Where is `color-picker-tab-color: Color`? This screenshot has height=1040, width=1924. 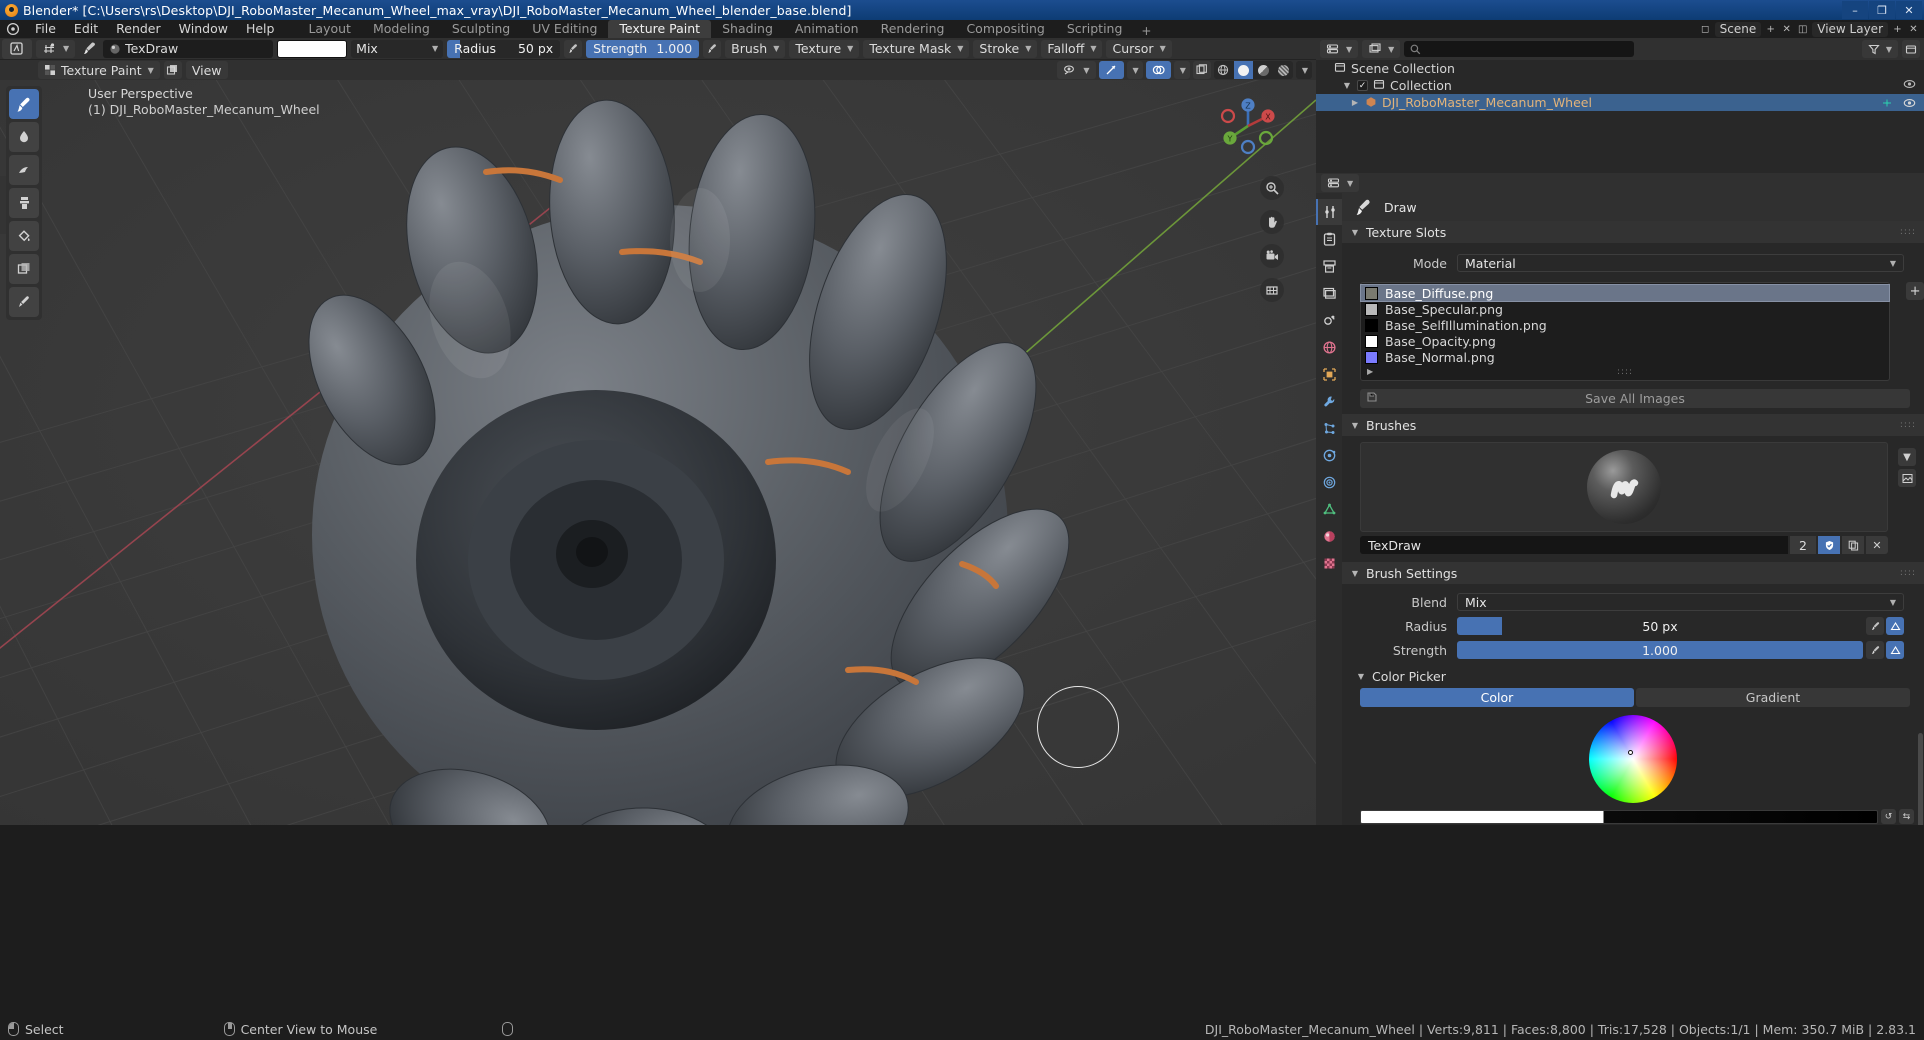
color-picker-tab-color: Color is located at coordinates (1497, 697).